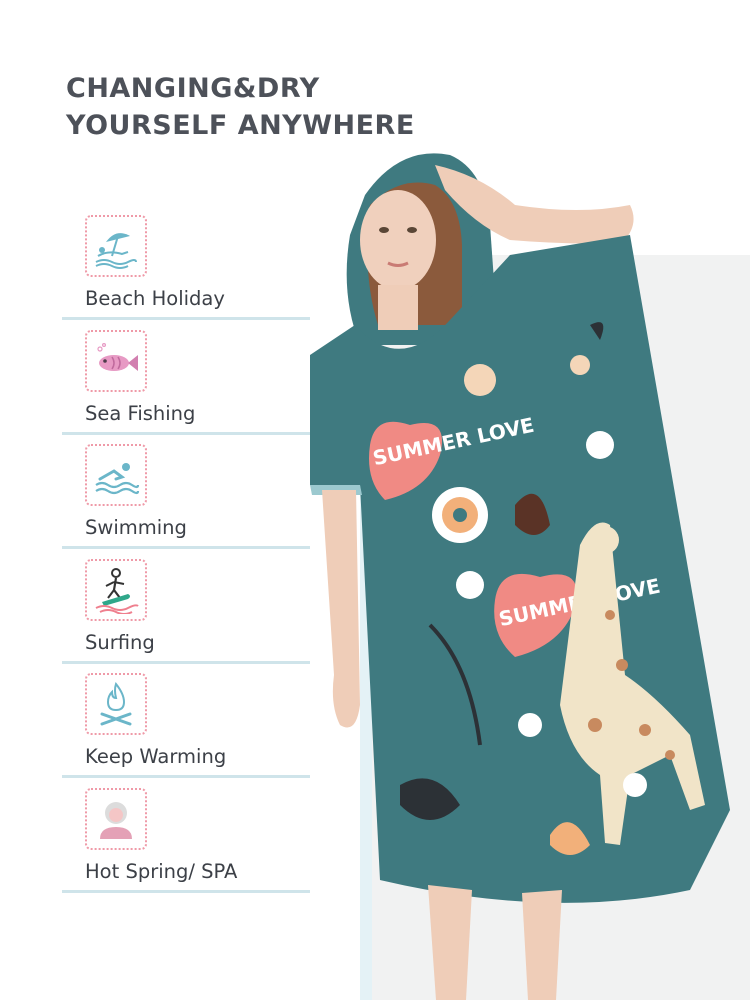  Describe the element at coordinates (156, 756) in the screenshot. I see `feature-label: Keep Warming` at that location.